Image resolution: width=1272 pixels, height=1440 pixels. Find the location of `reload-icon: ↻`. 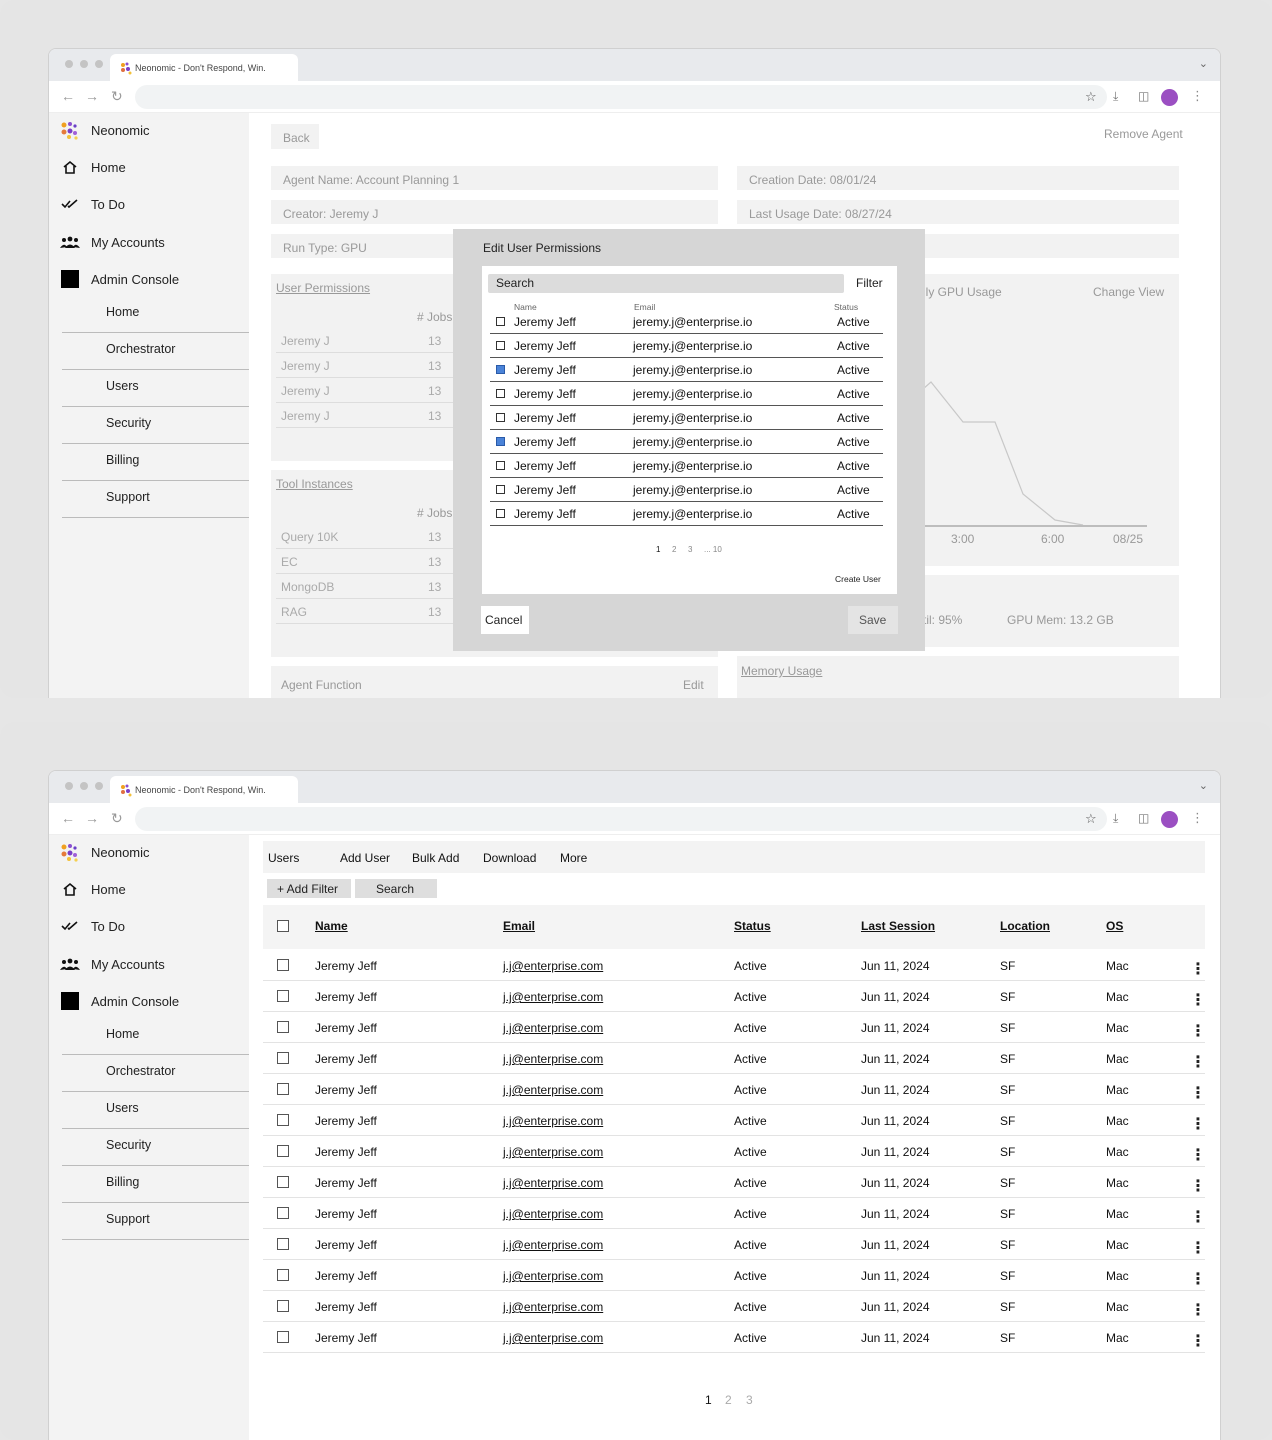

reload-icon: ↻ is located at coordinates (117, 96).